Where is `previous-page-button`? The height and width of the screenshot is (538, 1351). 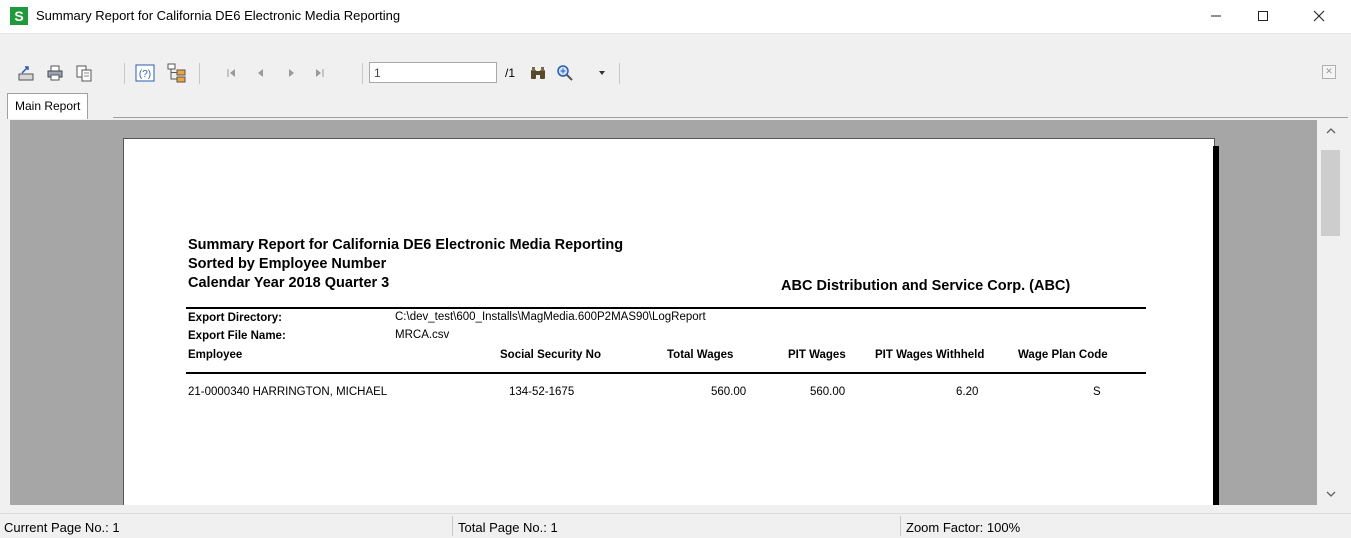
previous-page-button is located at coordinates (261, 73).